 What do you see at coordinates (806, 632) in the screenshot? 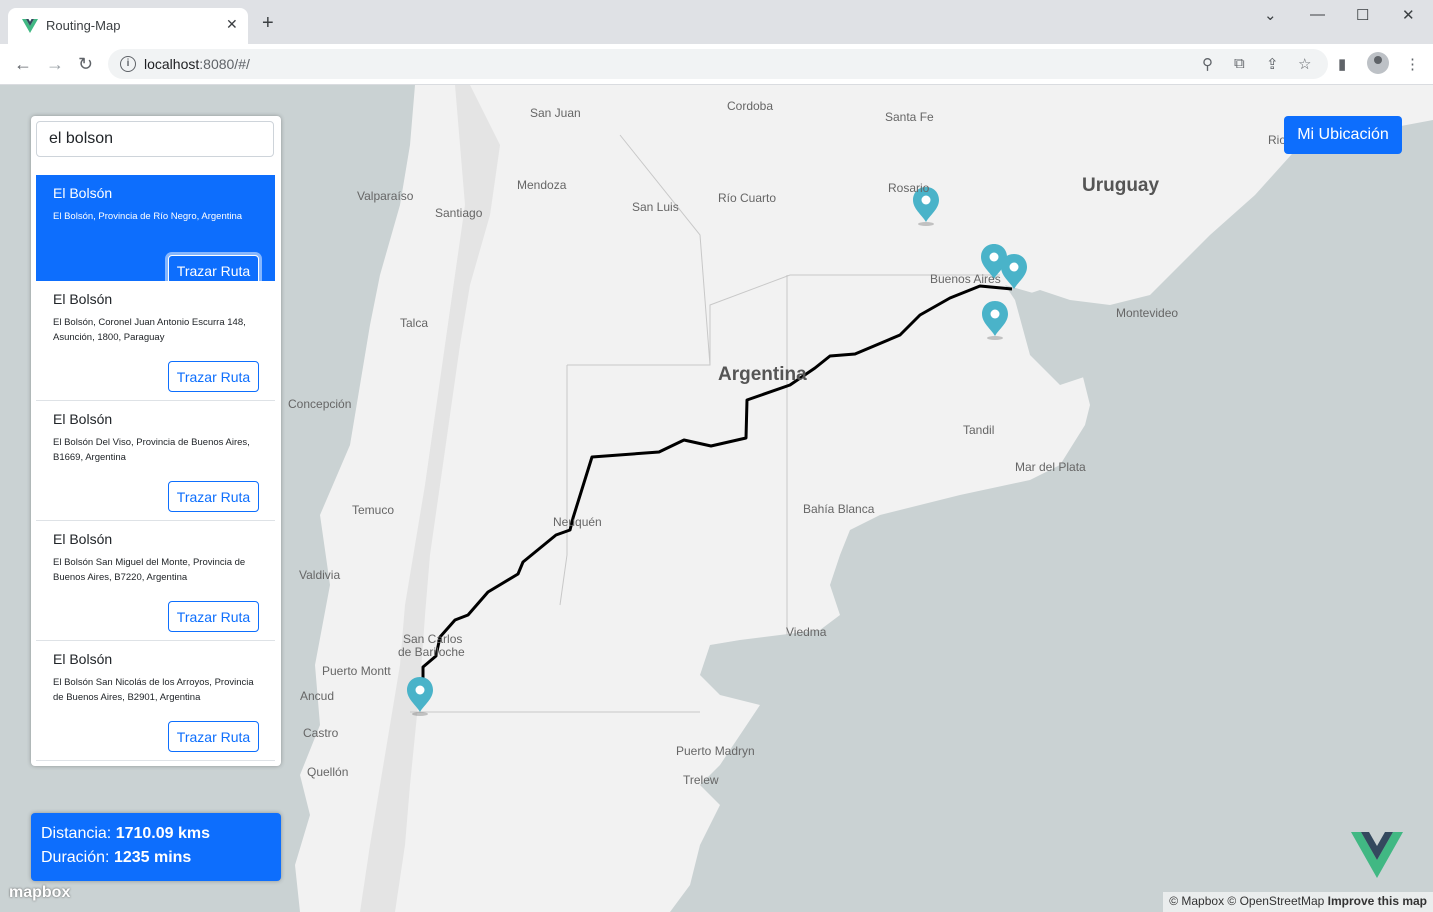
I see `place-label: Viedma` at bounding box center [806, 632].